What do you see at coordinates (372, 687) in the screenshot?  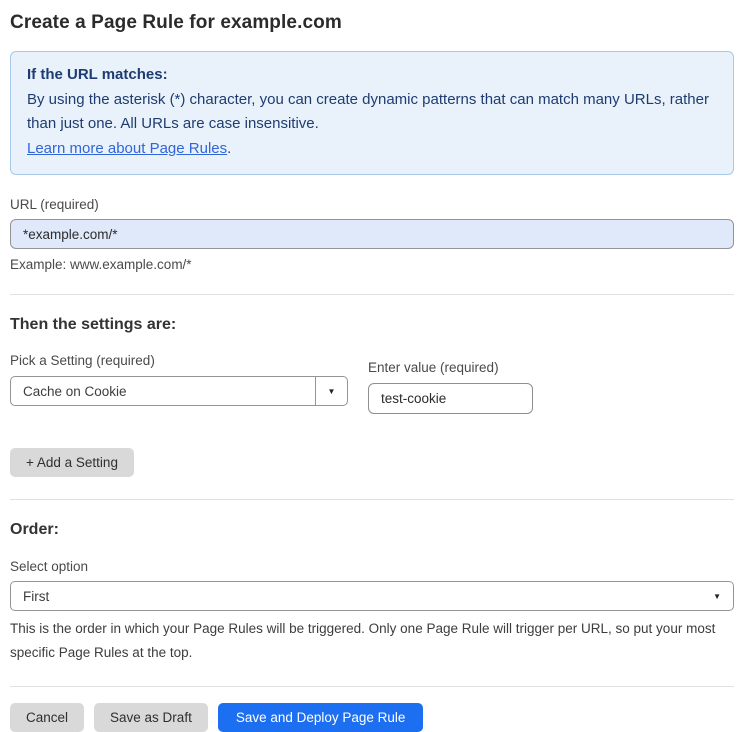 I see `divider-before-actions` at bounding box center [372, 687].